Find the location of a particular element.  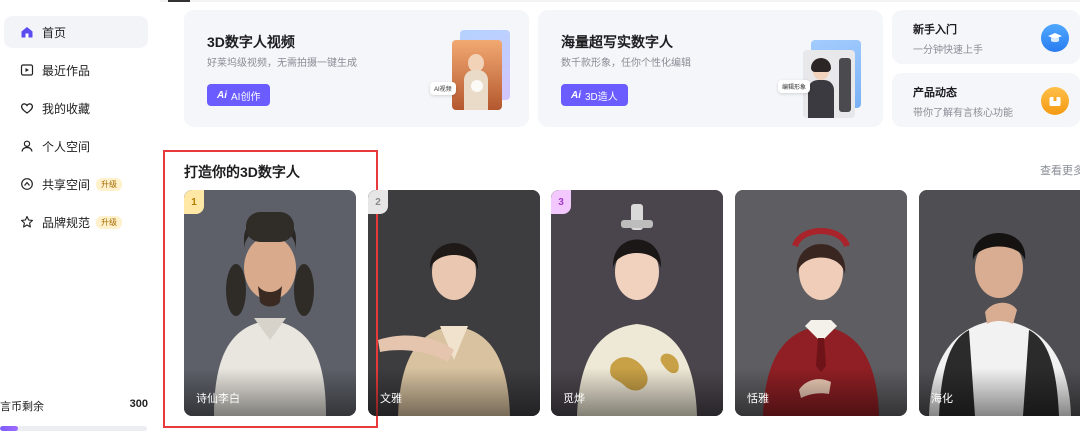

coin-progress-bar is located at coordinates (73, 428).